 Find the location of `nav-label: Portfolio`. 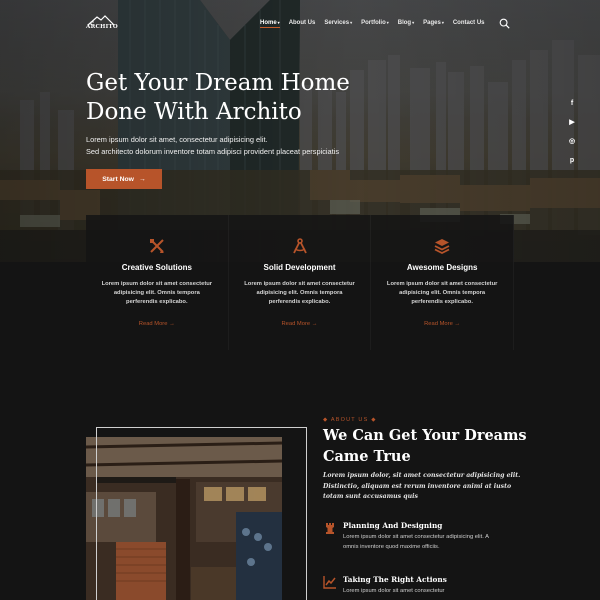

nav-label: Portfolio is located at coordinates (373, 23).